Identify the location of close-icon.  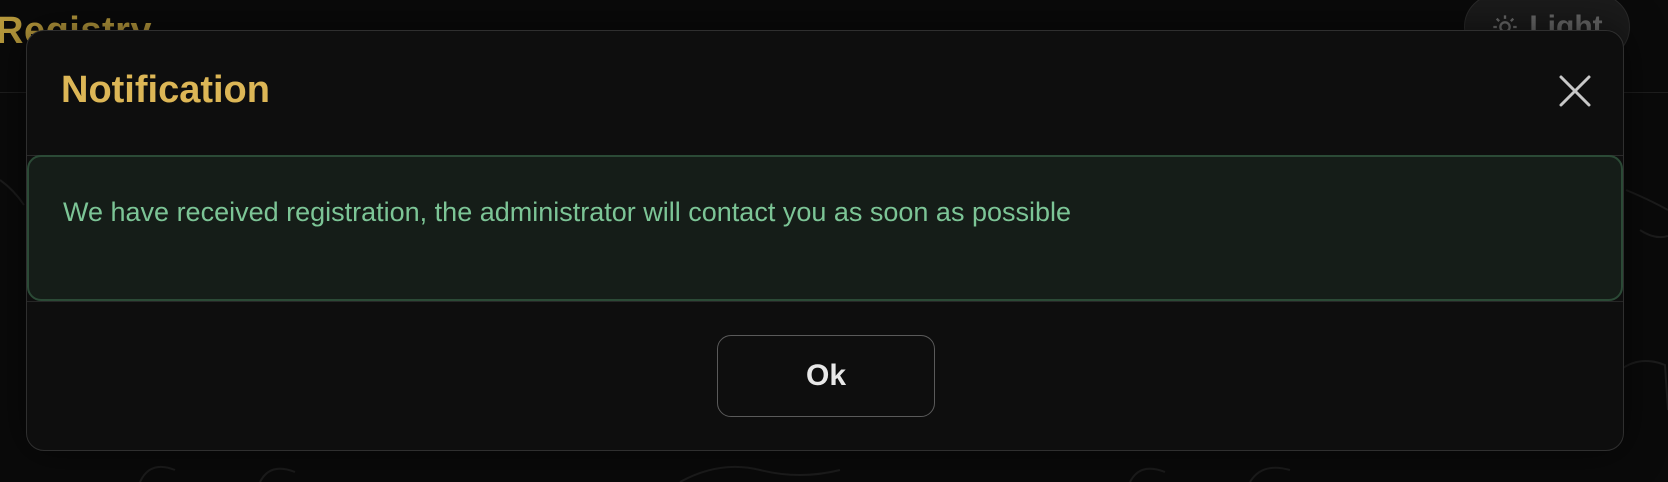
(1575, 91).